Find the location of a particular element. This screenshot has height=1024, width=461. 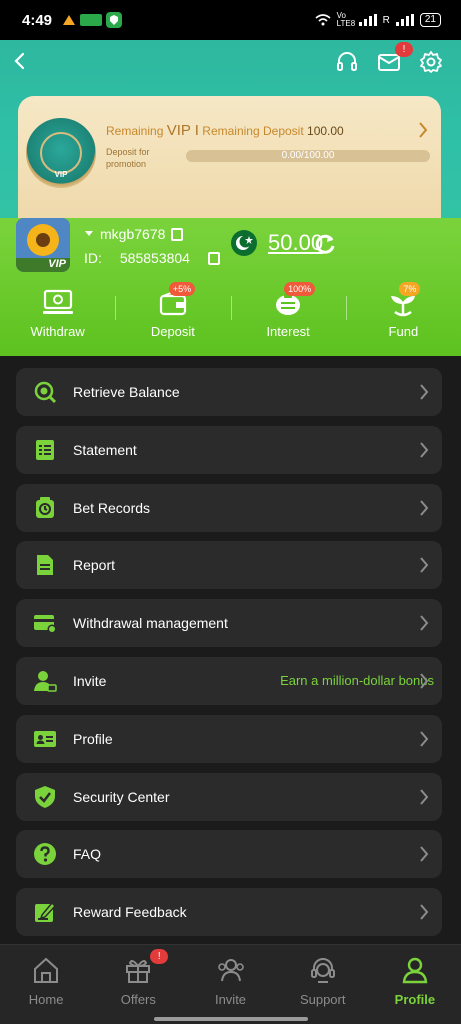

mail-button: ! is located at coordinates (395, 58).